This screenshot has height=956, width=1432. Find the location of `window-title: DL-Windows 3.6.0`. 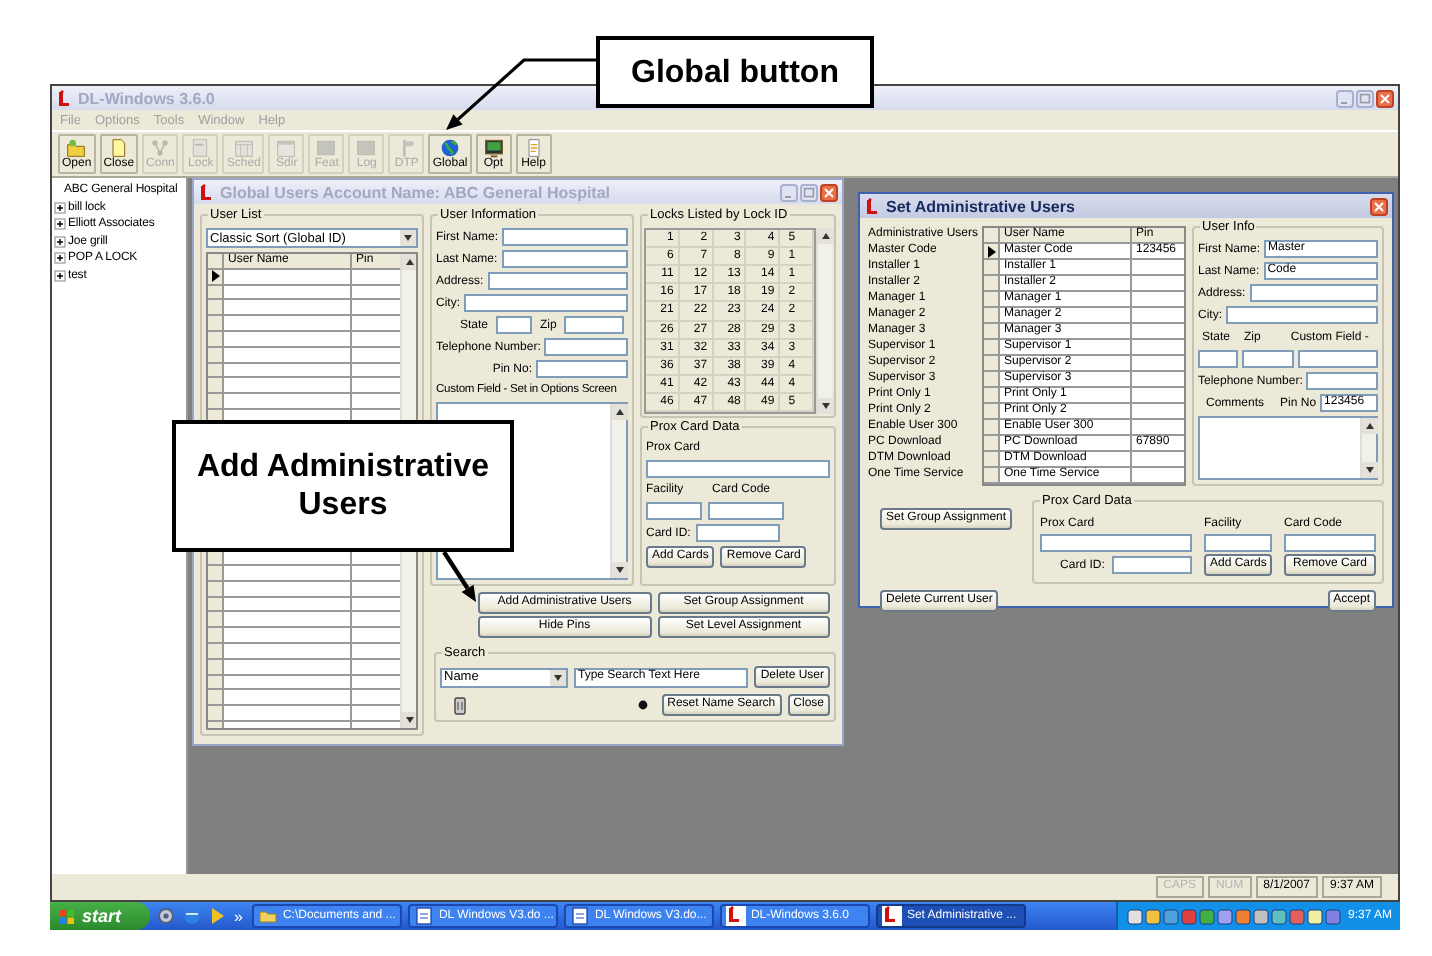

window-title: DL-Windows 3.6.0 is located at coordinates (147, 98).